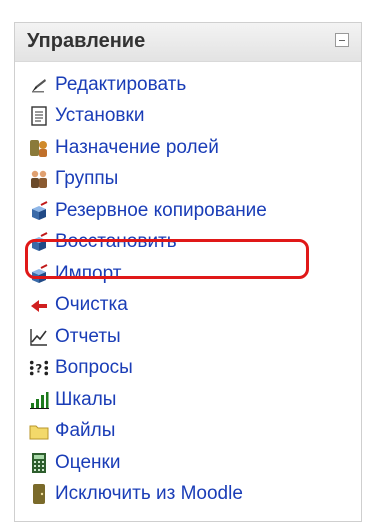  What do you see at coordinates (39, 337) in the screenshot?
I see `reports-icon` at bounding box center [39, 337].